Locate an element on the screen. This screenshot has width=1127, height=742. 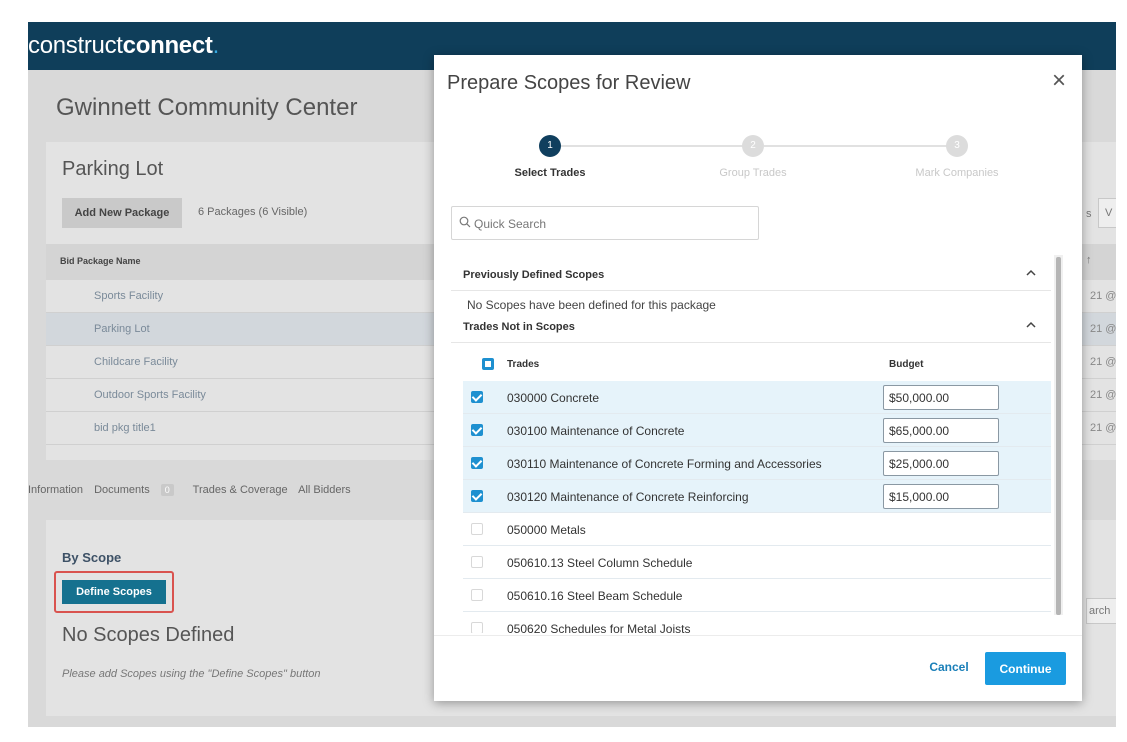
trade-name: 030100 Maintenance of Concrete is located at coordinates (596, 431).